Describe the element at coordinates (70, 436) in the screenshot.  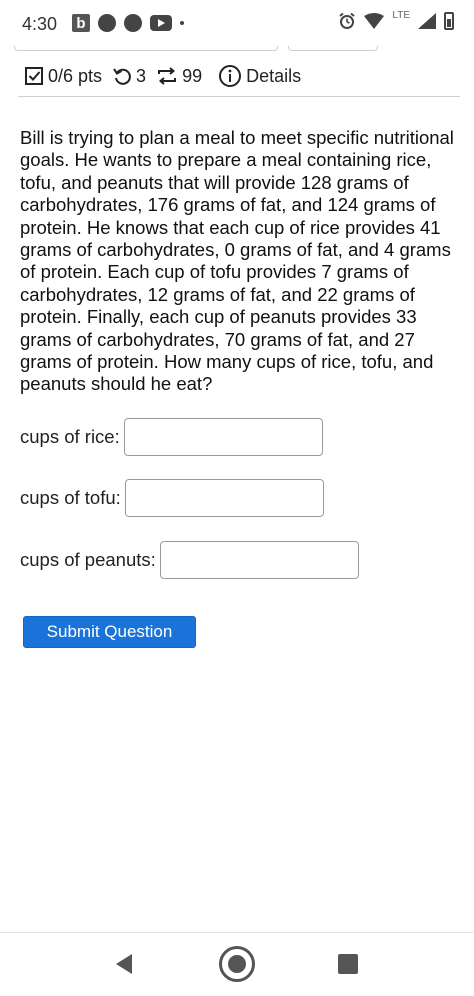
I see `rice-label: cups of rice:` at that location.